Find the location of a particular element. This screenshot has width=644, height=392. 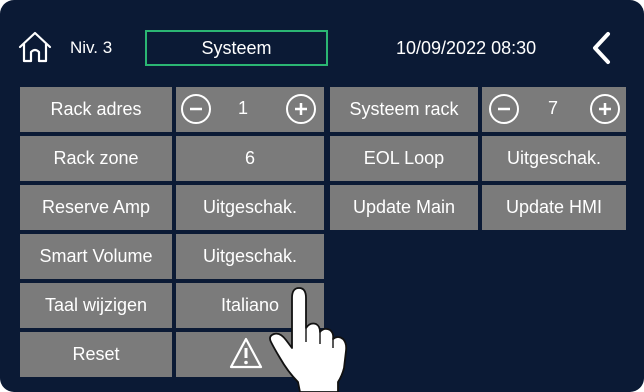

system-rack-value: 7 is located at coordinates (553, 108).